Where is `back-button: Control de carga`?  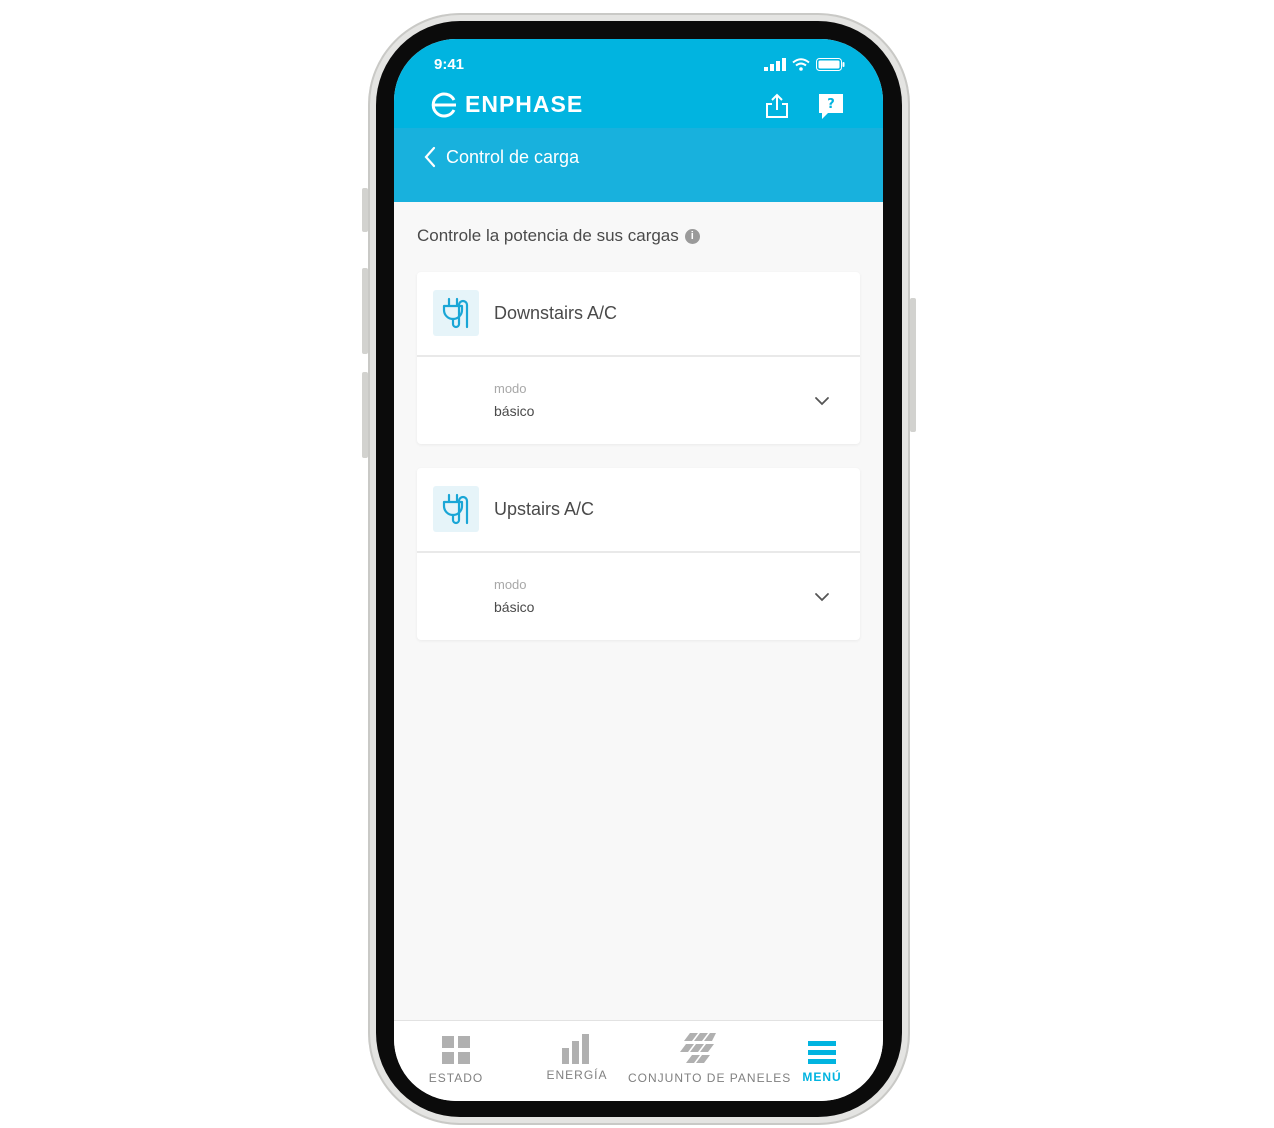
back-button: Control de carga is located at coordinates (501, 157).